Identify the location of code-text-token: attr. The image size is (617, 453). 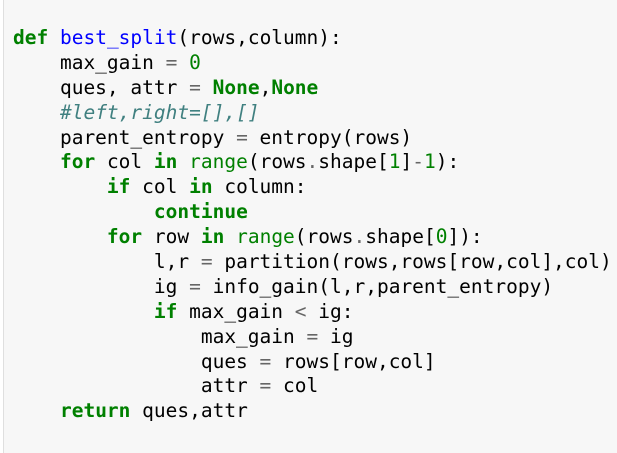
(136, 386).